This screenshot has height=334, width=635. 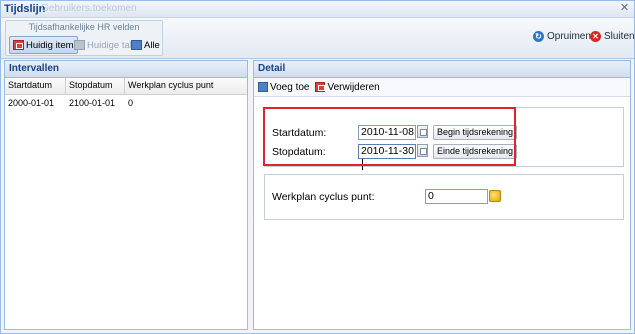 I want to click on tab-icon, so click(x=79, y=45).